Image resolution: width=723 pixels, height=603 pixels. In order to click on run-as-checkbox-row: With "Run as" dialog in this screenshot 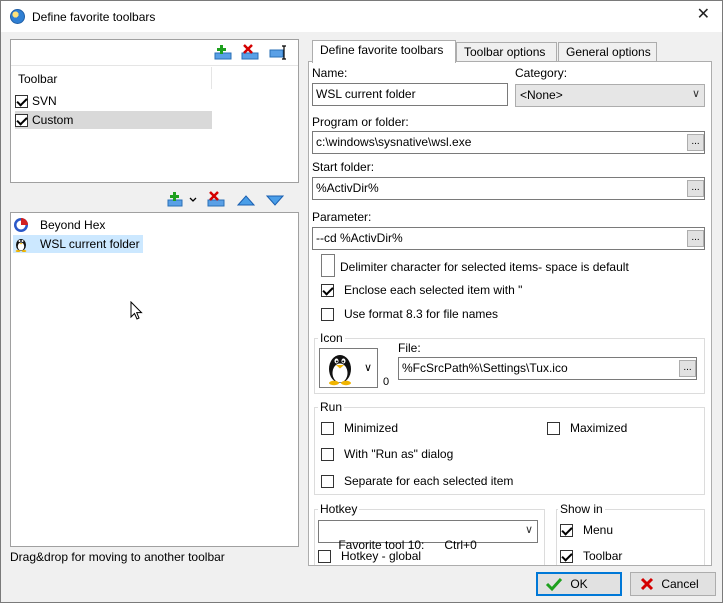, I will do `click(387, 454)`.